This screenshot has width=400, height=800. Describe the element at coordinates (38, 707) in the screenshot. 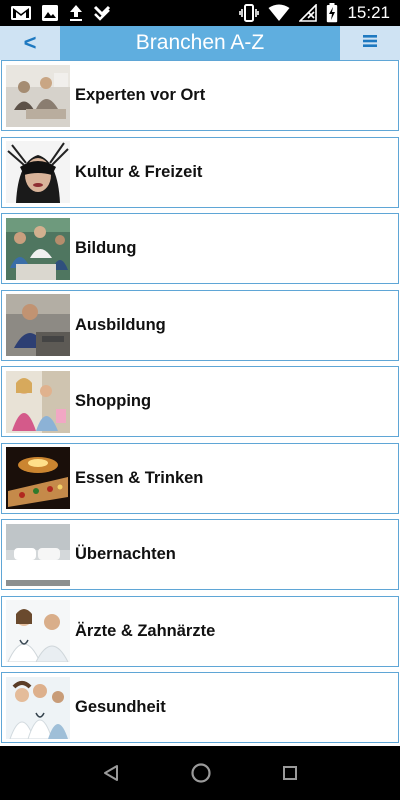

I see `medical-team-photo` at that location.